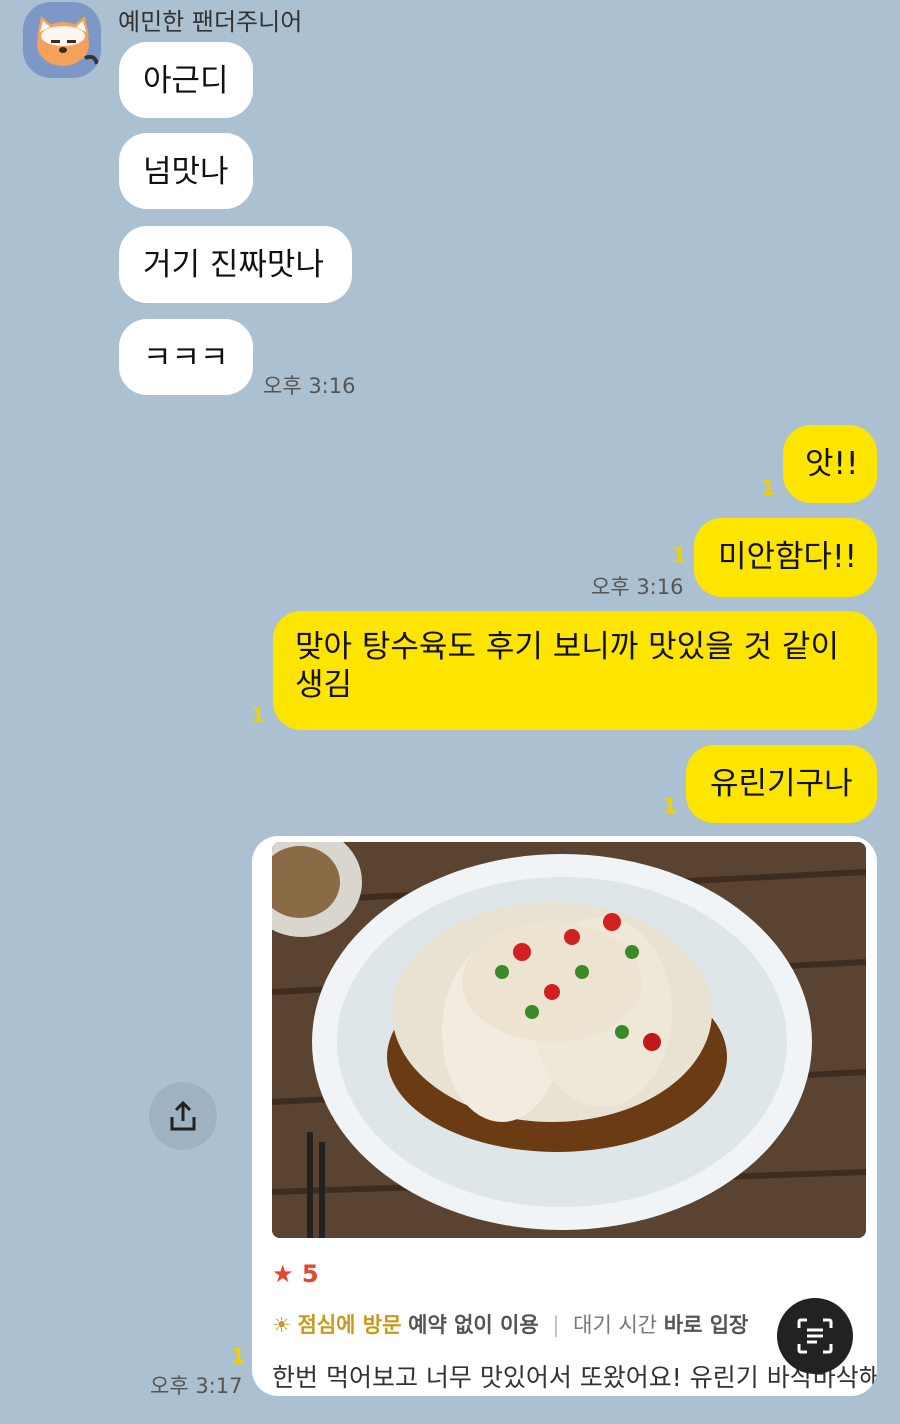  Describe the element at coordinates (283, 1274) in the screenshot. I see `star-icon: ★` at that location.